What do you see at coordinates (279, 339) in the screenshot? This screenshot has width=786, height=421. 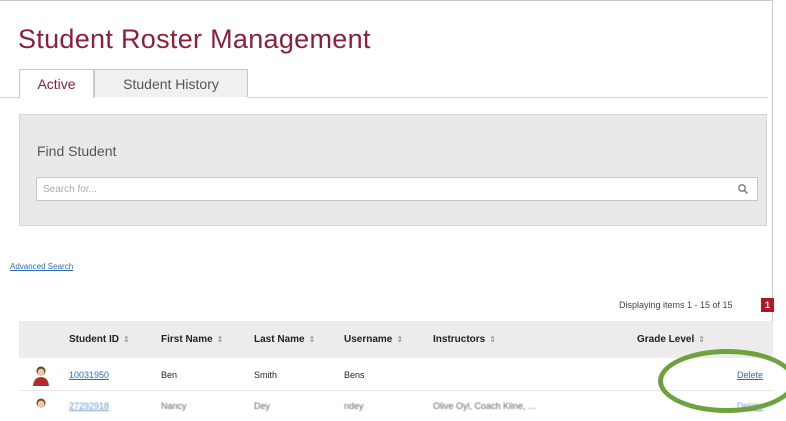 I see `column-label: Last Name` at bounding box center [279, 339].